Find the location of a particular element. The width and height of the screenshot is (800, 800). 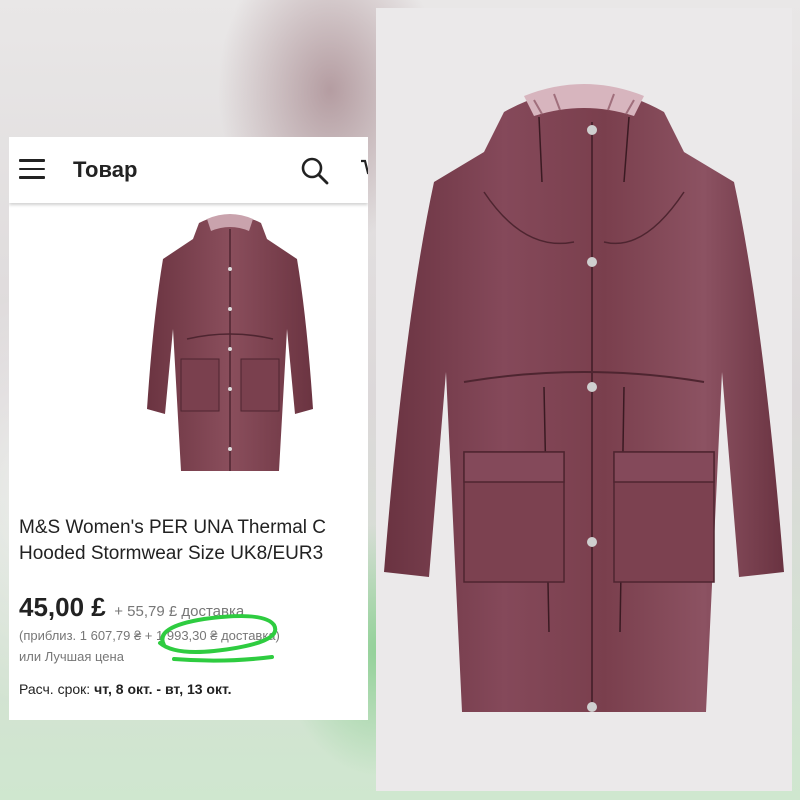

price-row: 45,00 £ + 55,79 £ доставка is located at coordinates (131, 607).